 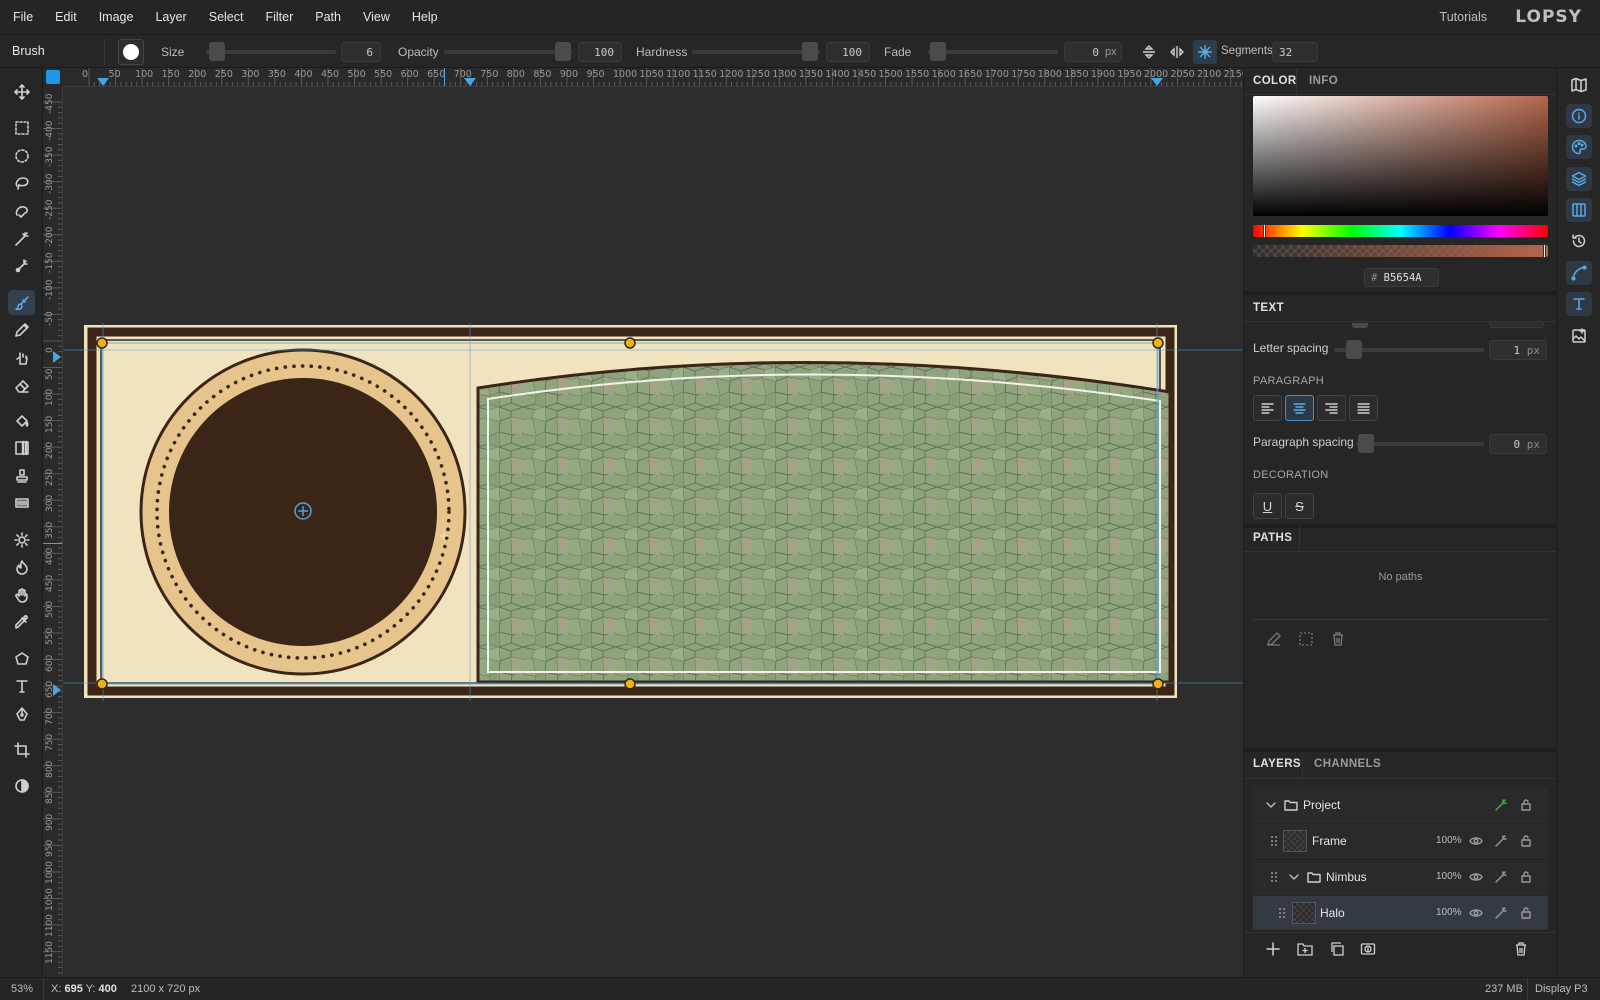 What do you see at coordinates (170, 17) in the screenshot?
I see `menu-layer: Layer` at bounding box center [170, 17].